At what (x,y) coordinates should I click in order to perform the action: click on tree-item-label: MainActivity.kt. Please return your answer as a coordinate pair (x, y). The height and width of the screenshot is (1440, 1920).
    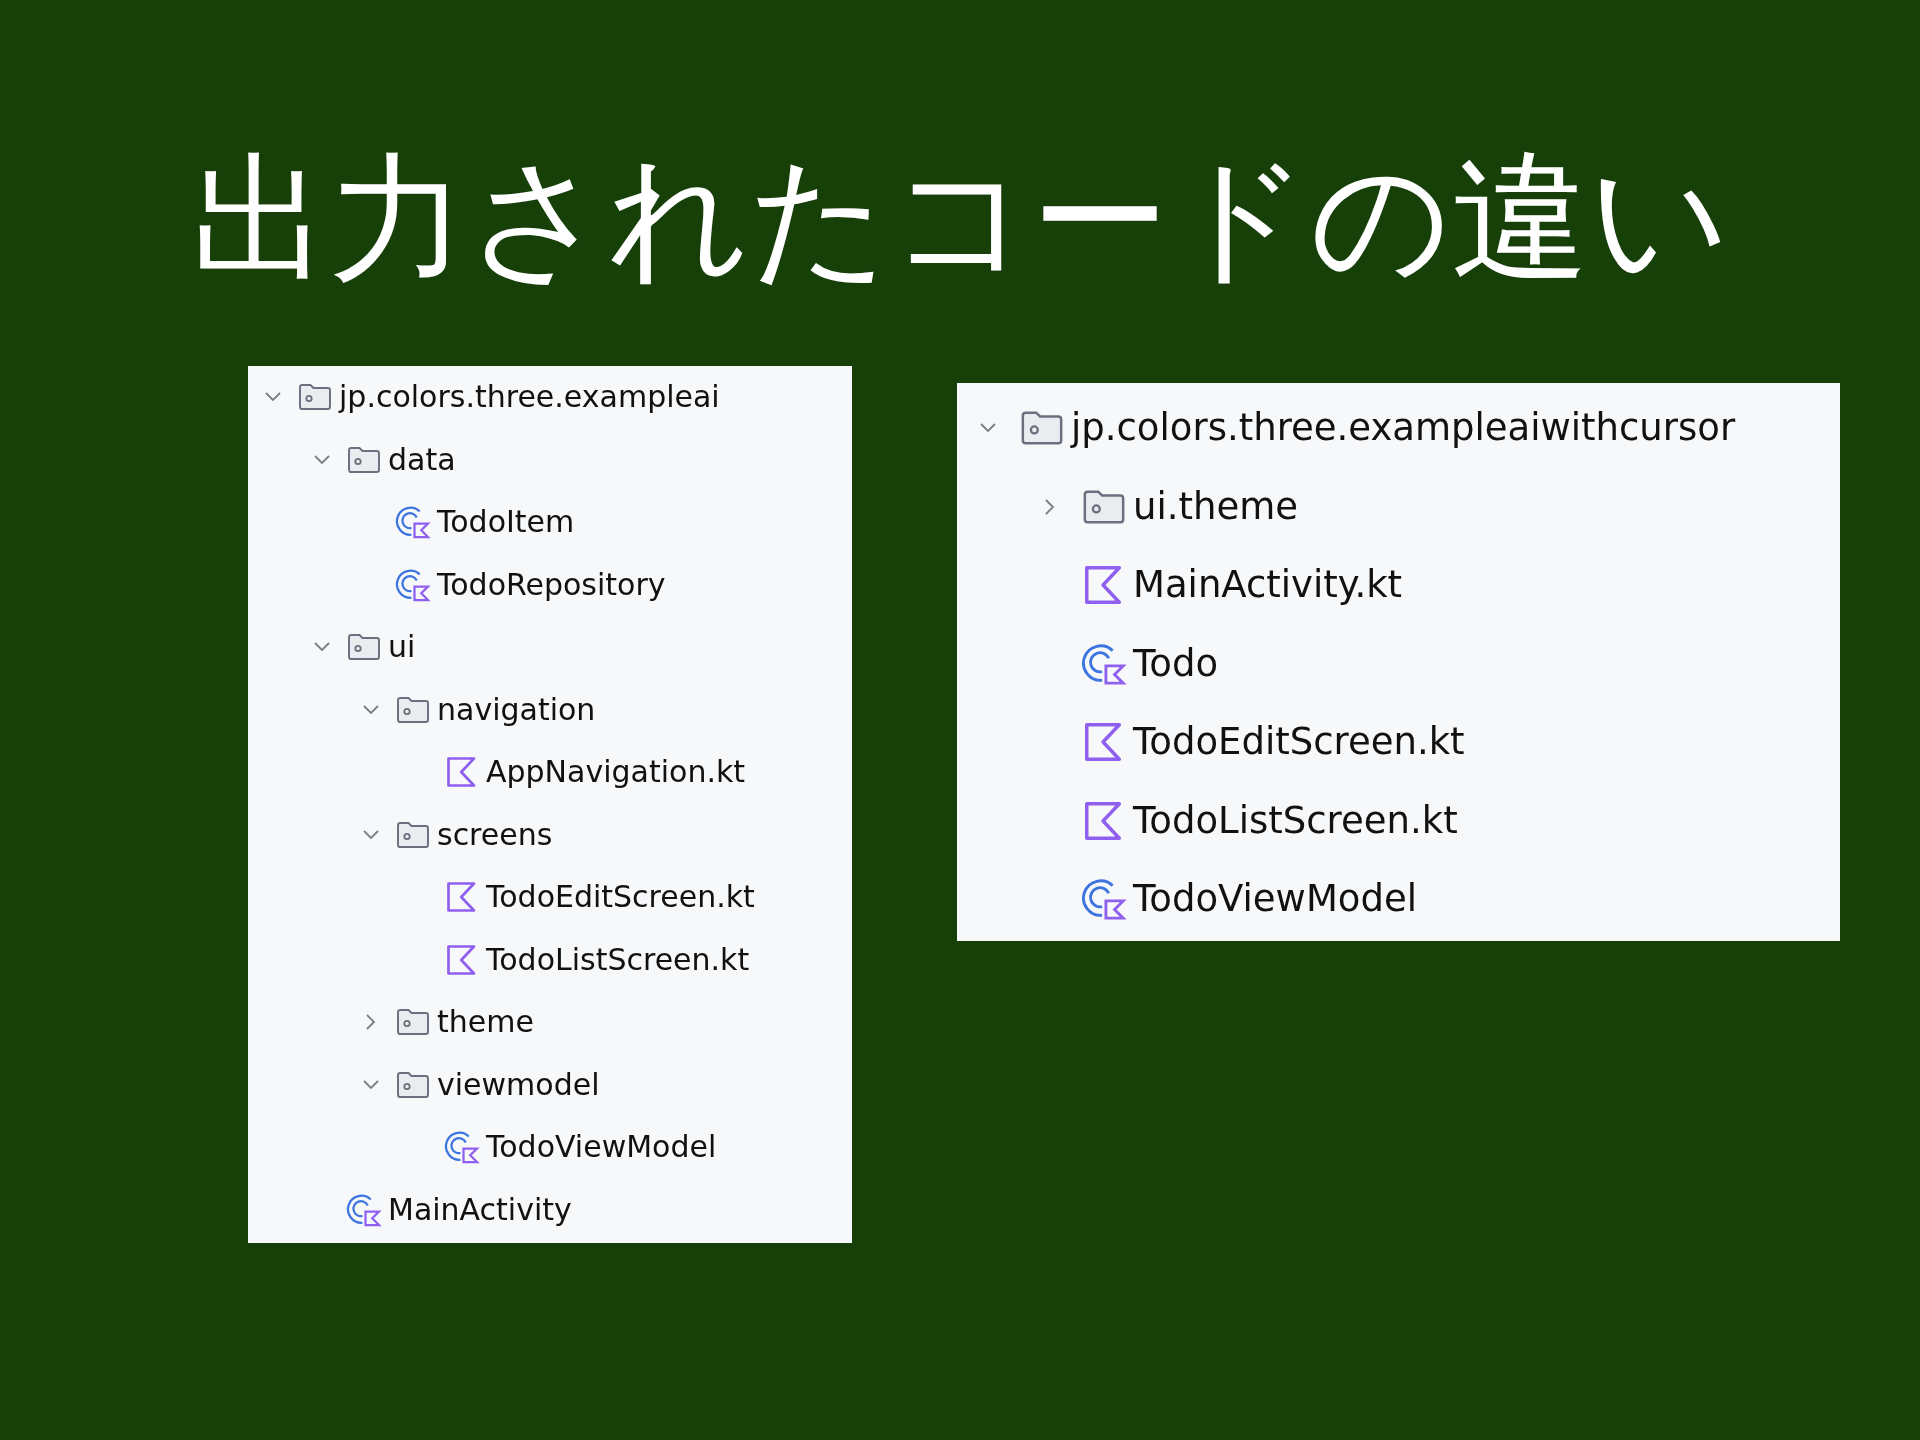
    Looking at the image, I should click on (1268, 585).